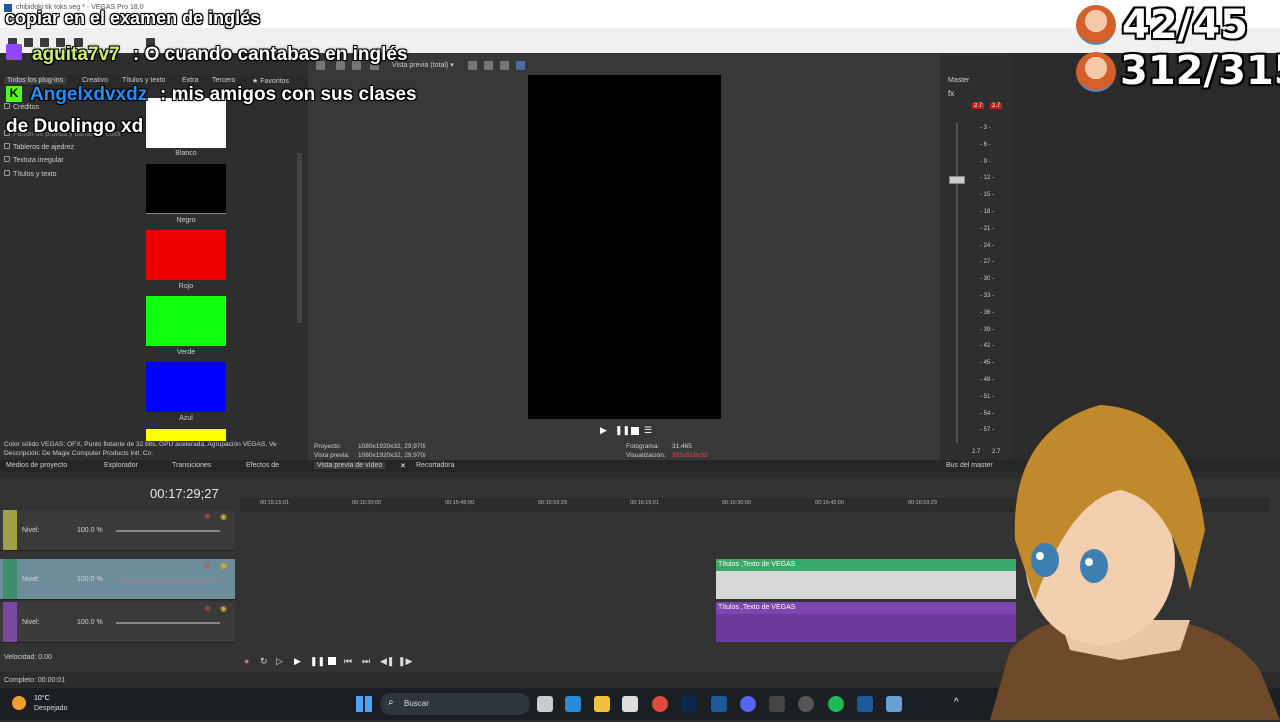 The image size is (1280, 722). Describe the element at coordinates (44, 147) in the screenshot. I see `tree-item-label: Tableros de ajedrez` at that location.